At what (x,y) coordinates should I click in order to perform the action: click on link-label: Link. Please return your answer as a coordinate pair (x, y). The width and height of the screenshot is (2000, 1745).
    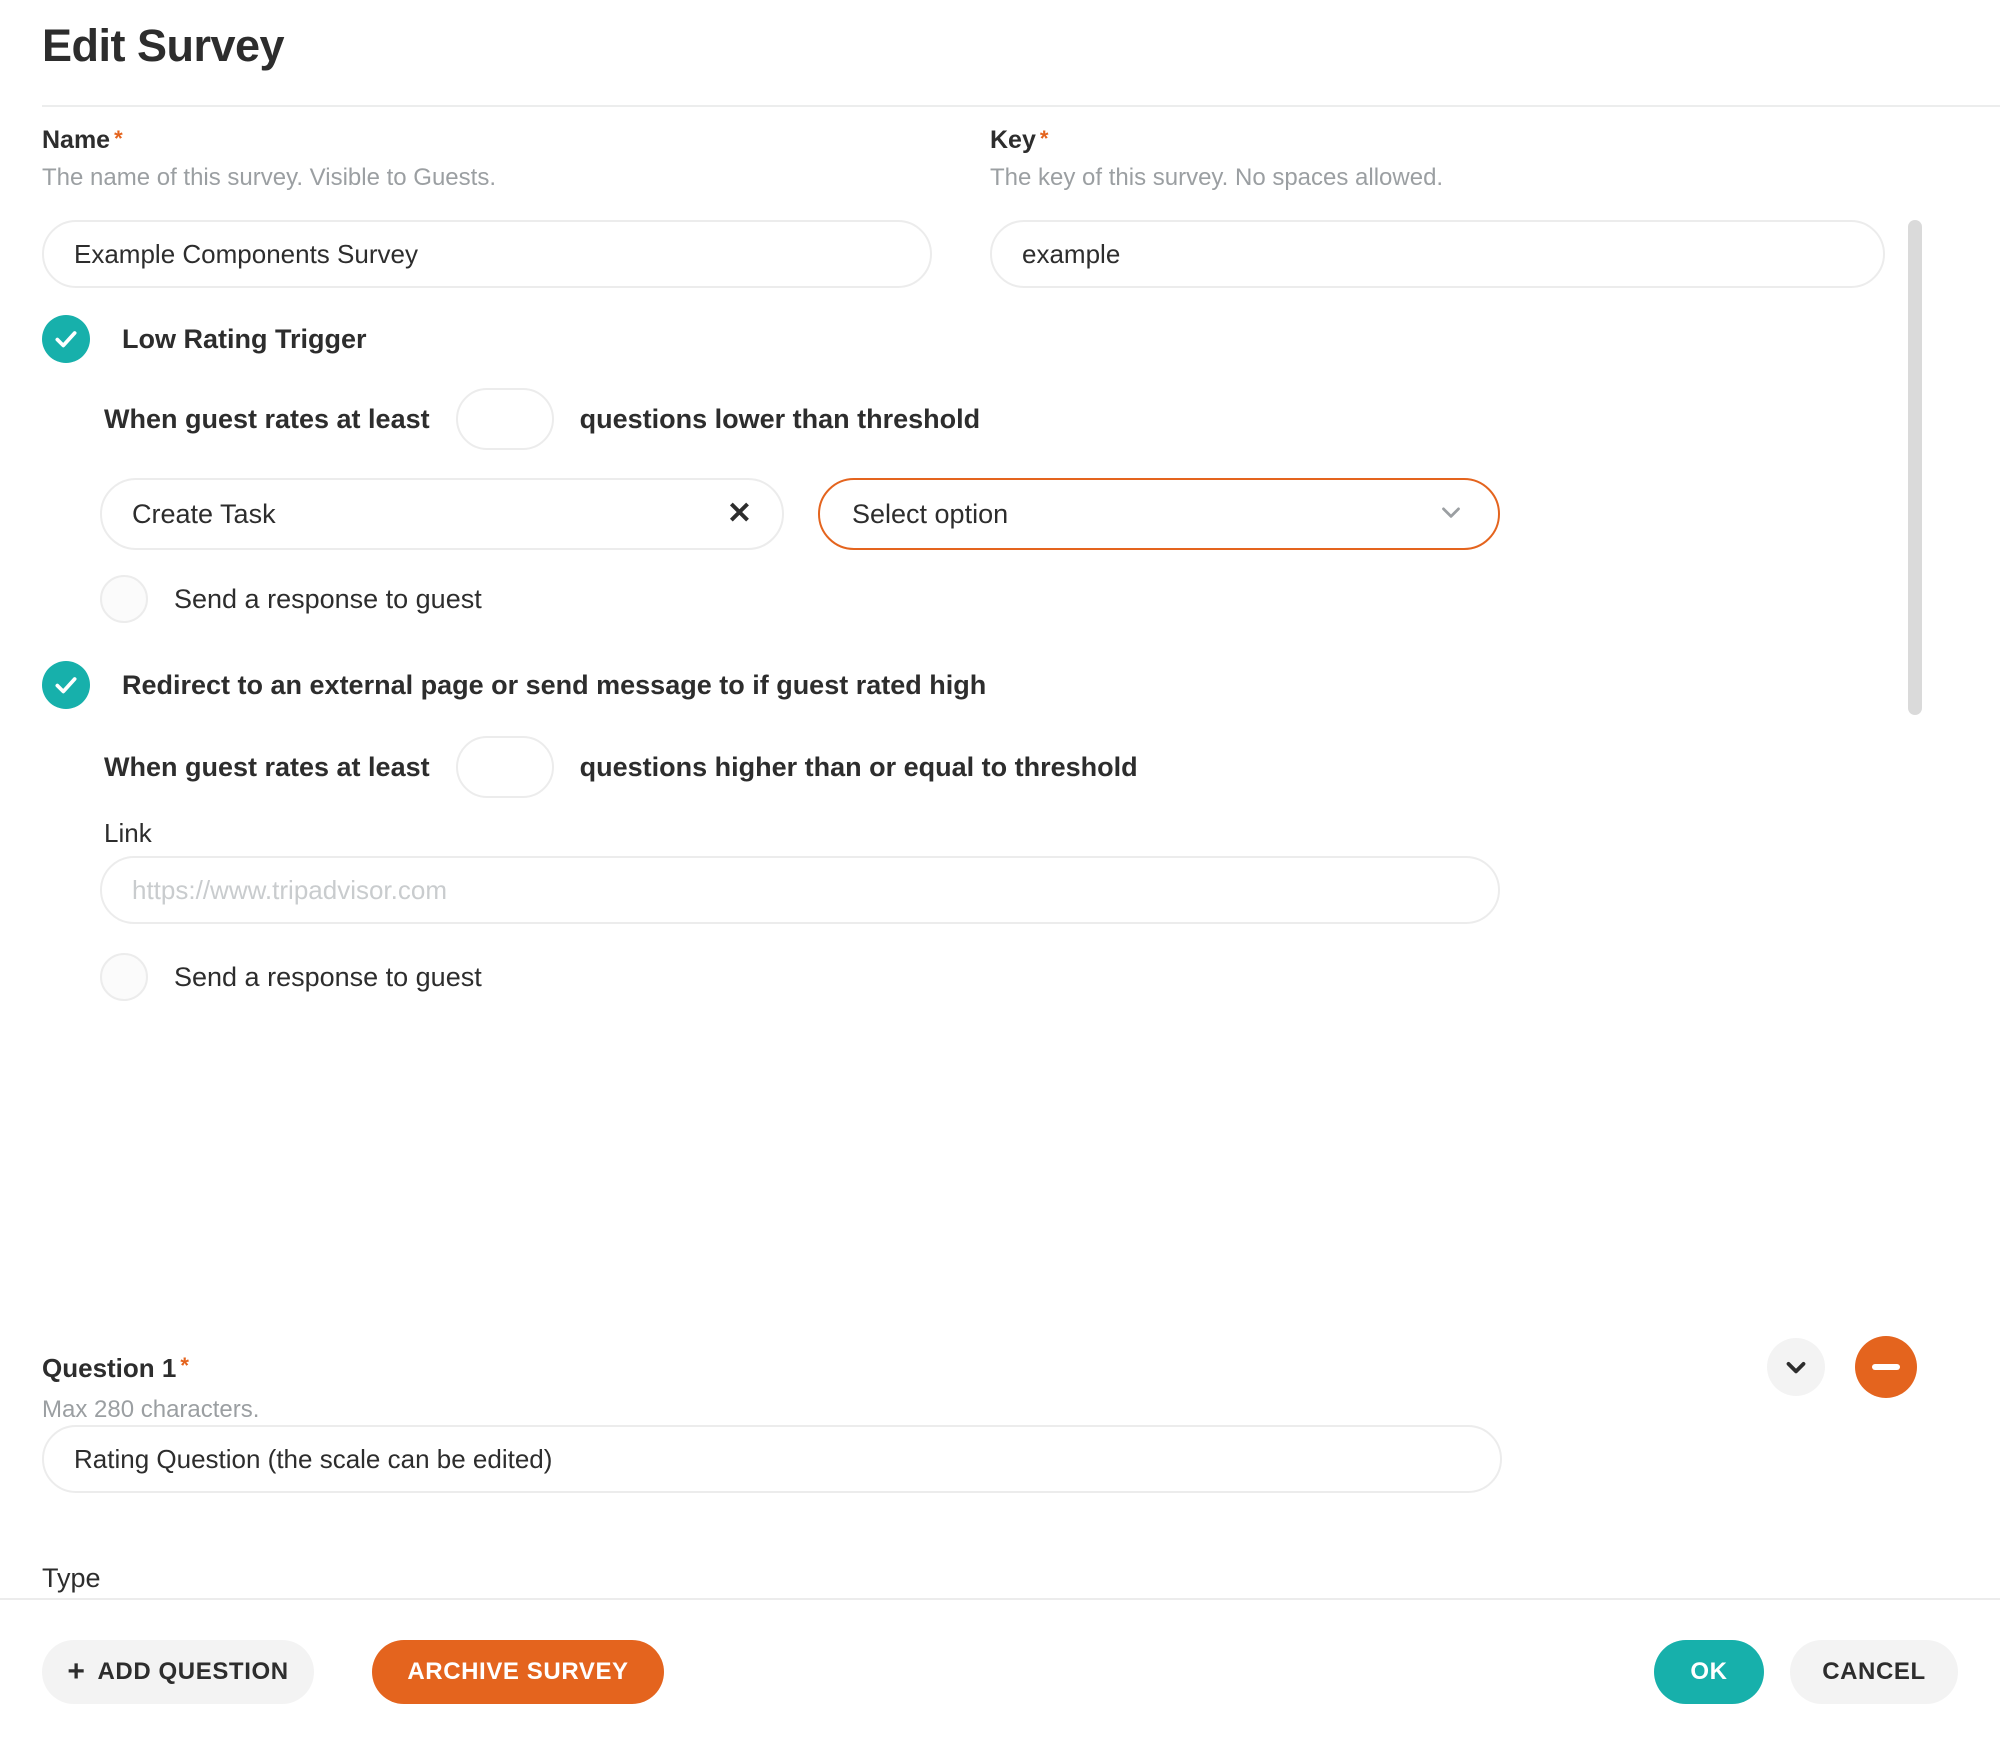
    Looking at the image, I should click on (128, 833).